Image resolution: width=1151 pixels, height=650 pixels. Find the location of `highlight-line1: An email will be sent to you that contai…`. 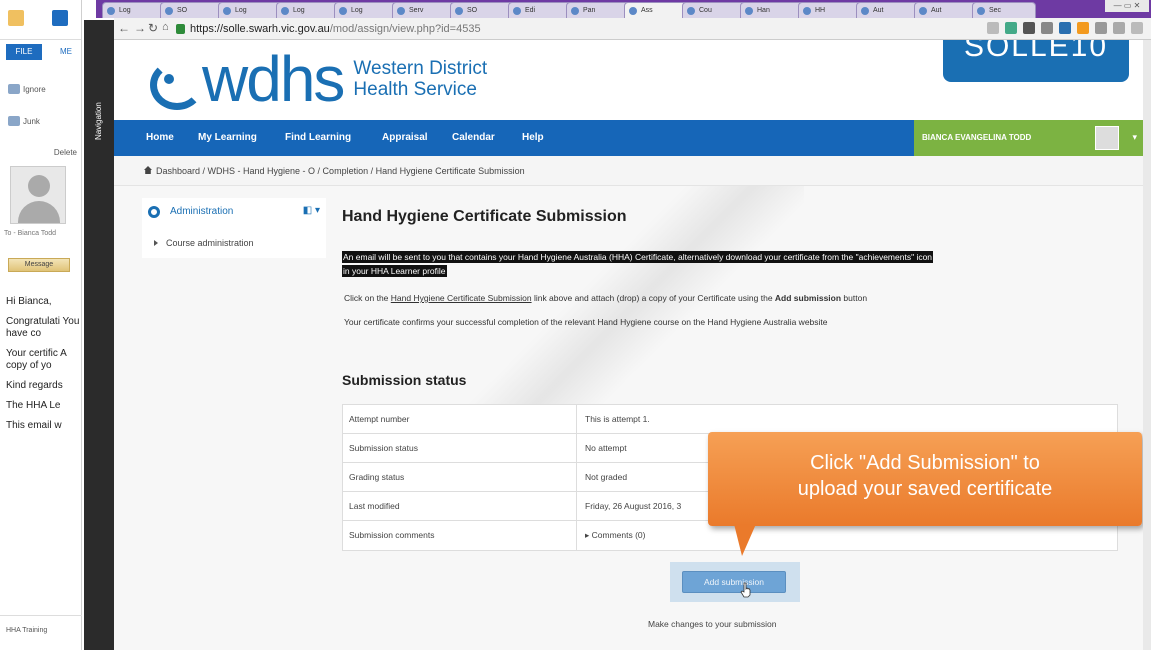

highlight-line1: An email will be sent to you that contai… is located at coordinates (638, 257).